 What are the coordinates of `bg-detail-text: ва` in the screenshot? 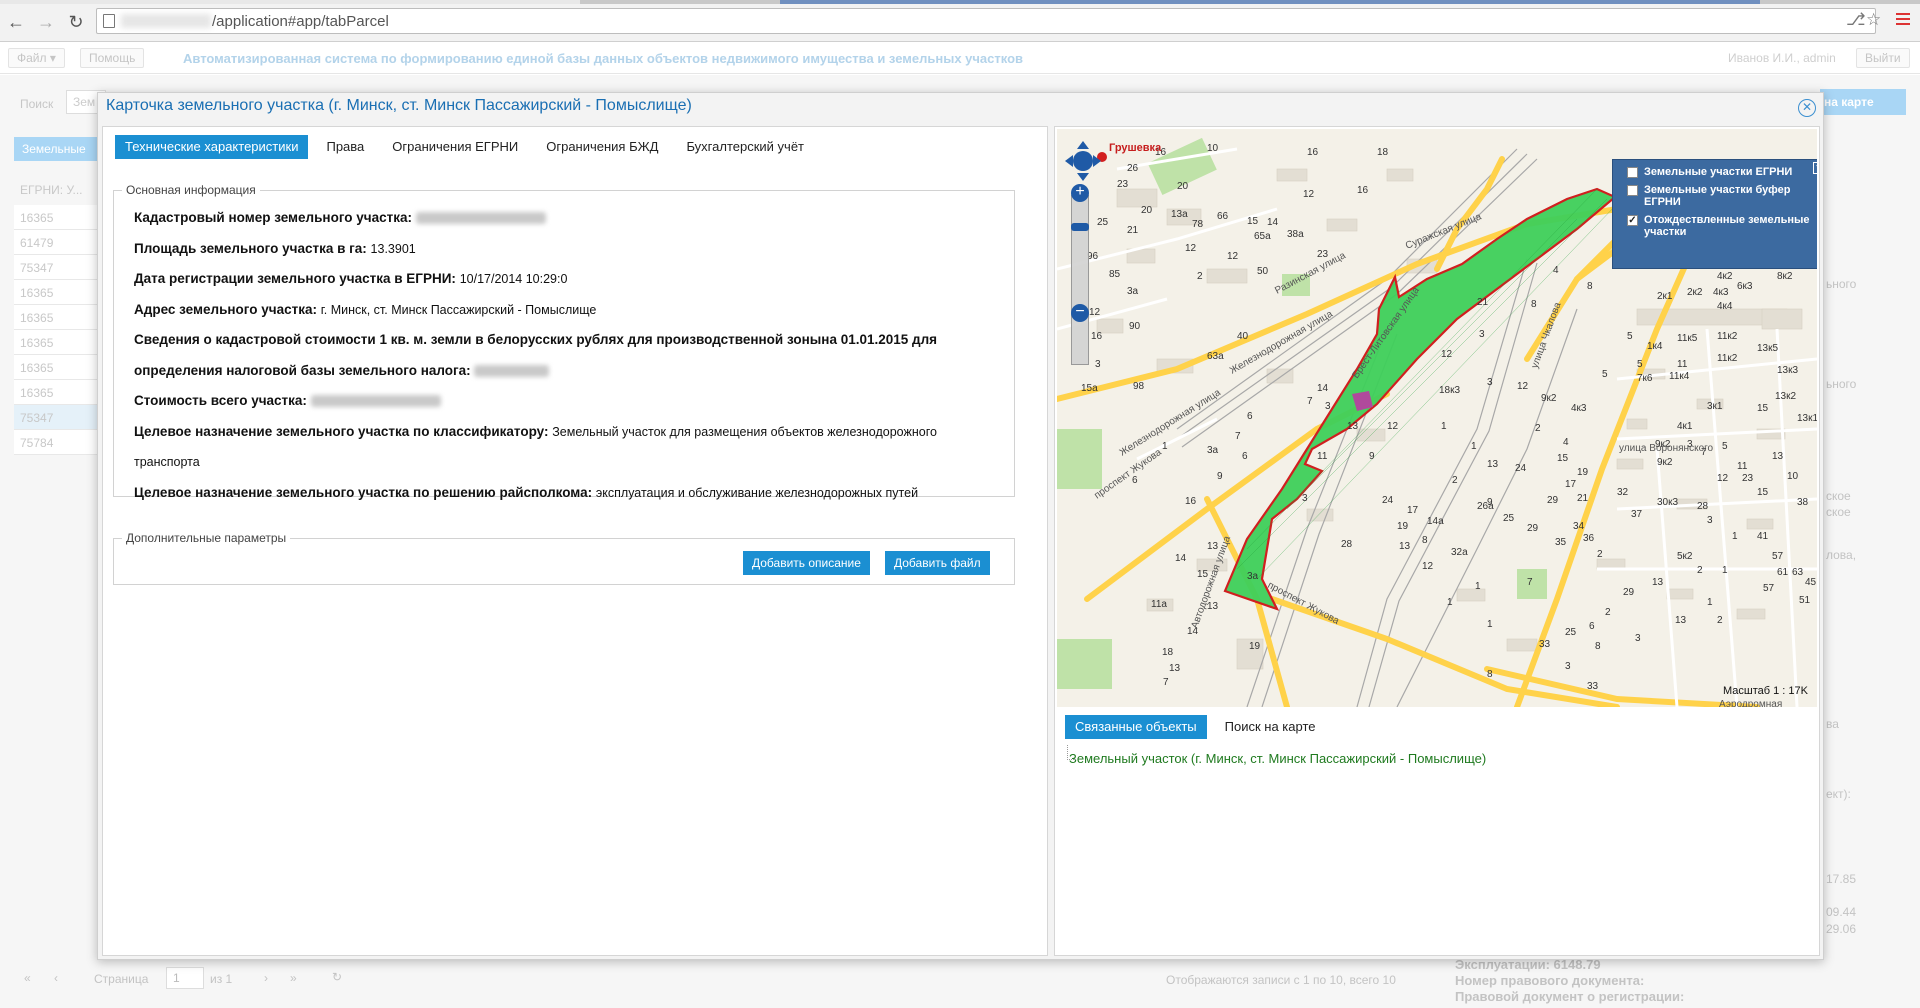 It's located at (1832, 724).